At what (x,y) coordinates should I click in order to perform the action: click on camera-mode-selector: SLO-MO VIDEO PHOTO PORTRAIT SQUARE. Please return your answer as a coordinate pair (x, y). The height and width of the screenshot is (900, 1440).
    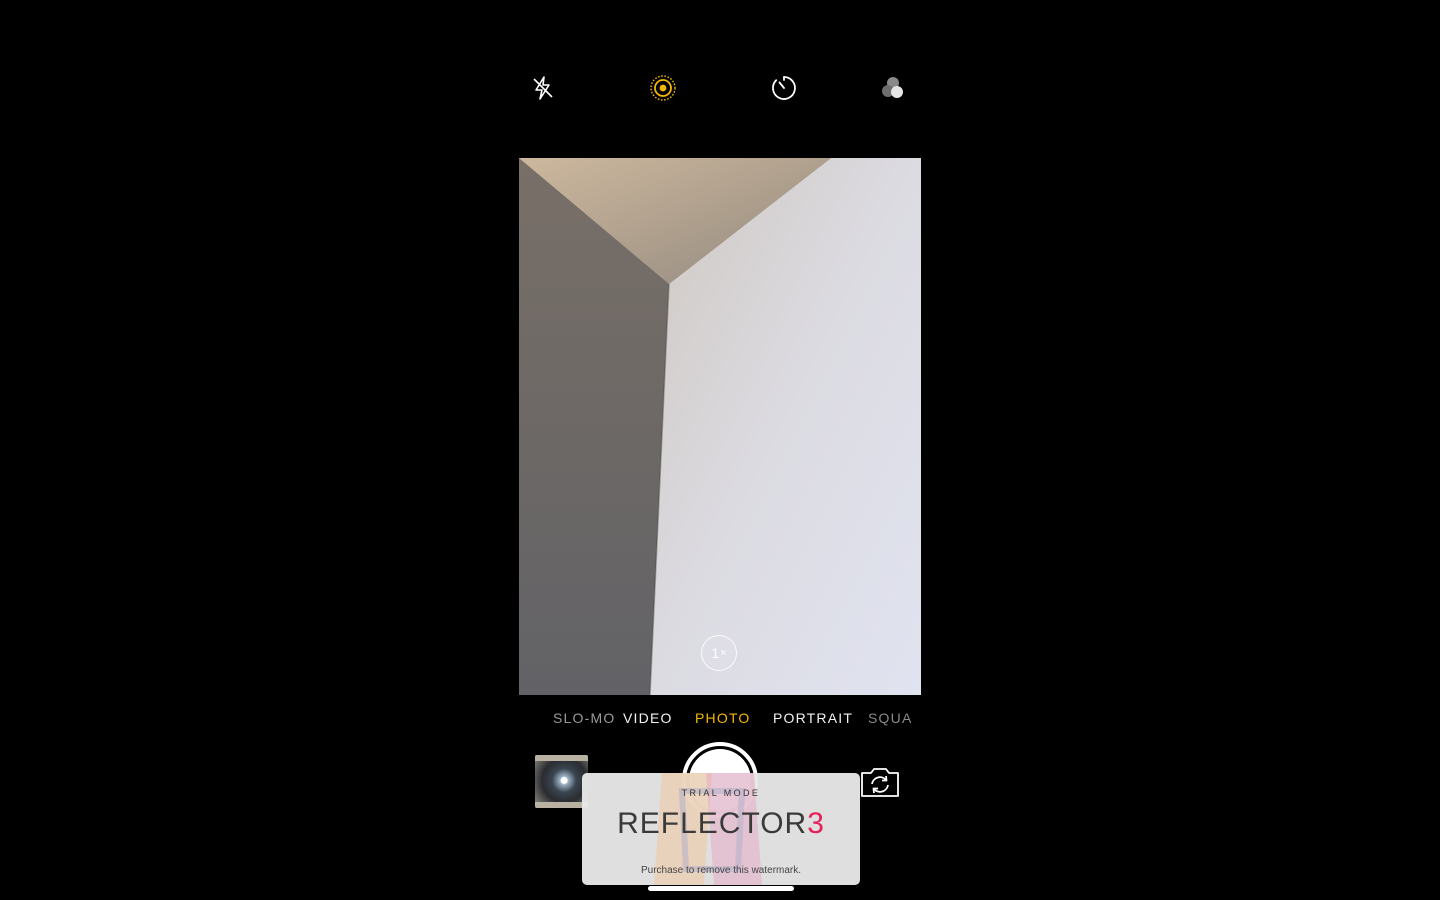
    Looking at the image, I should click on (720, 720).